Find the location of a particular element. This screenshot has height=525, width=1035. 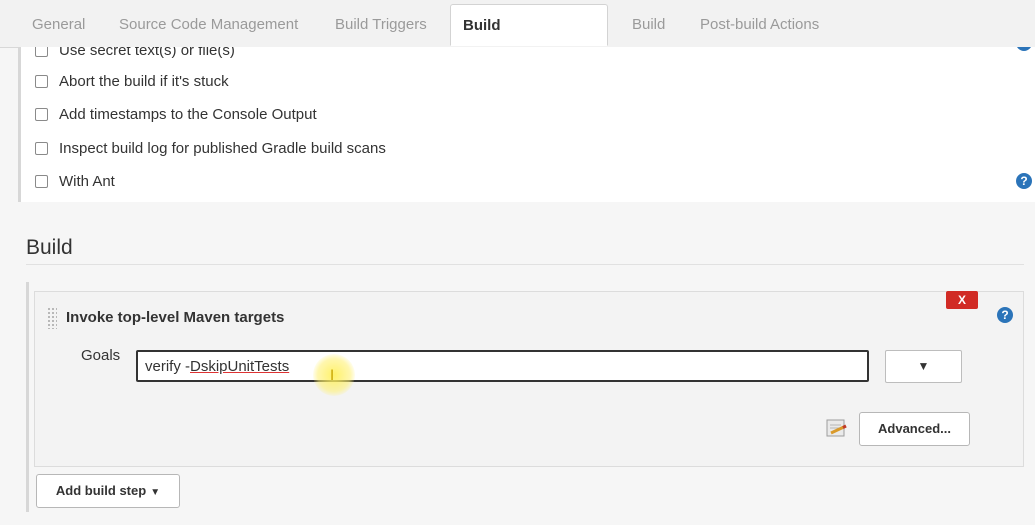

add-build-step-button: Add build step ▼ is located at coordinates (108, 491).